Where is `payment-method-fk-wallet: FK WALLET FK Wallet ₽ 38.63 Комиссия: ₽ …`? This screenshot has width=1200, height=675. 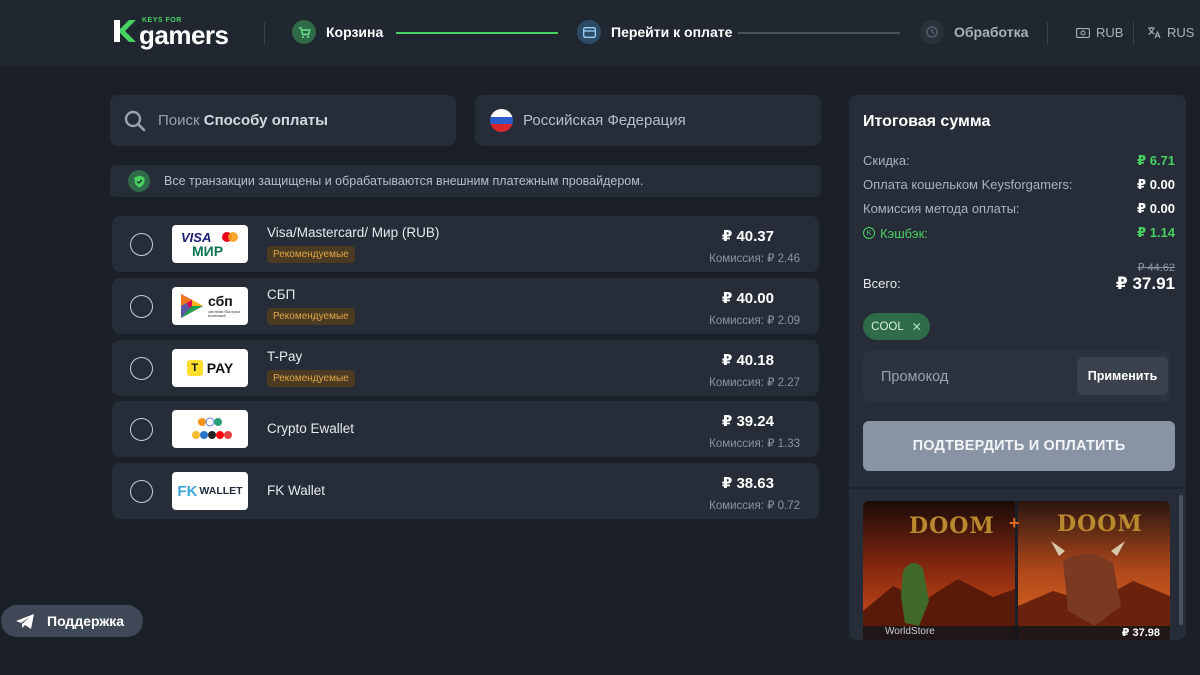
payment-method-fk-wallet: FK WALLET FK Wallet ₽ 38.63 Комиссия: ₽ … is located at coordinates (465, 491).